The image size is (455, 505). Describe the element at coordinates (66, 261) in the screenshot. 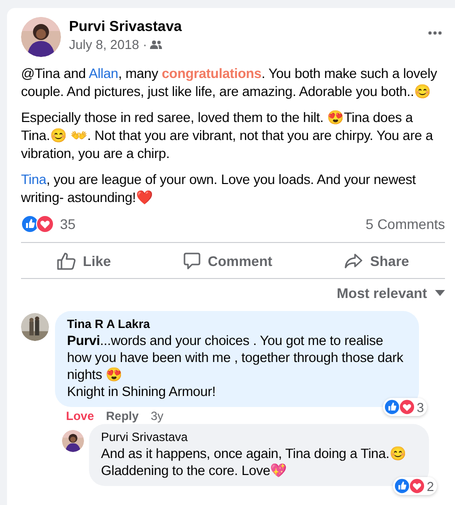

I see `thumbs-up-icon` at that location.